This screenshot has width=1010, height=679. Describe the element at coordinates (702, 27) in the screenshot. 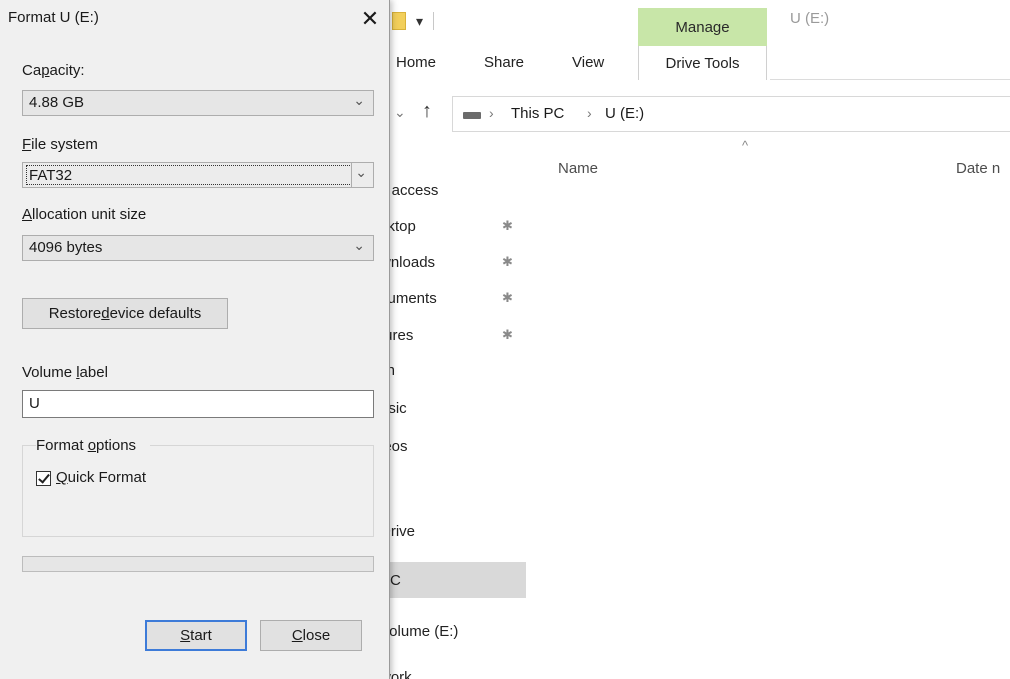

I see `tab-manage: Manage` at that location.